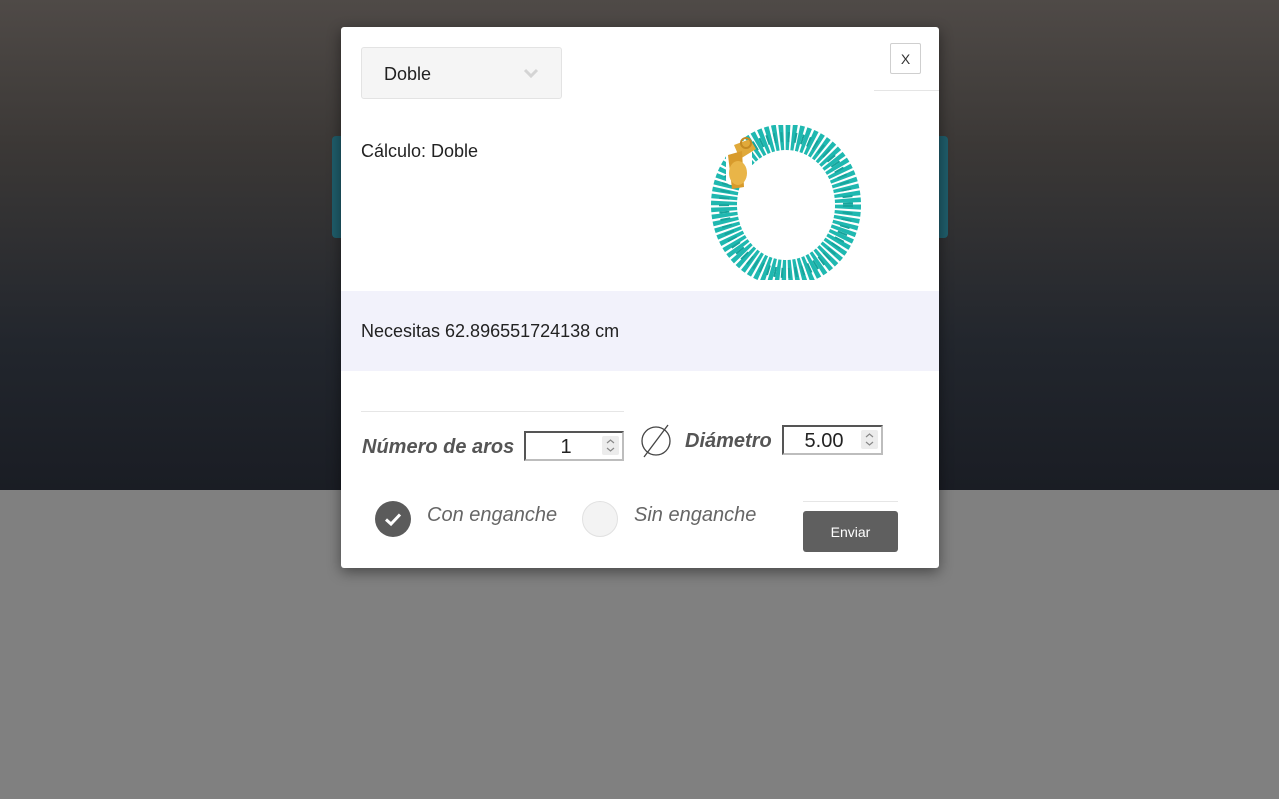  Describe the element at coordinates (850, 531) in the screenshot. I see `submit-button: Enviar` at that location.